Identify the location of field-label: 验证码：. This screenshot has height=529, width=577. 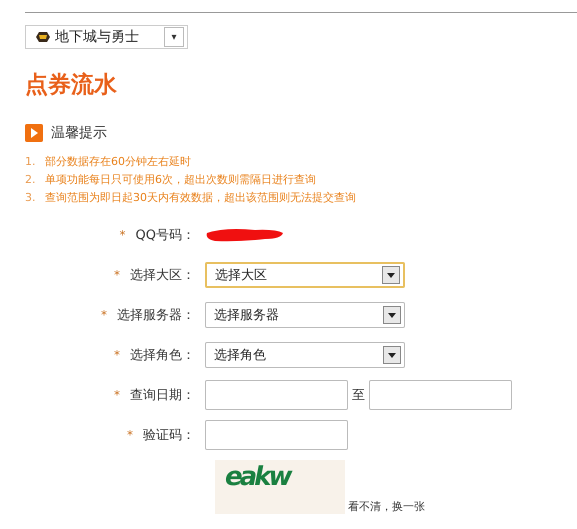
(169, 435).